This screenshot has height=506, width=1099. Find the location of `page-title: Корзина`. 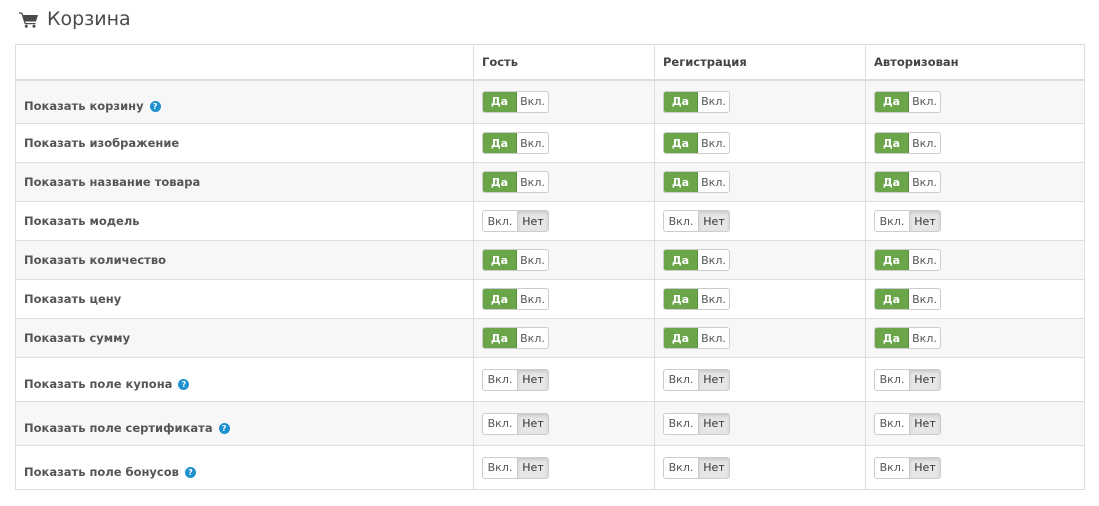

page-title: Корзина is located at coordinates (89, 19).